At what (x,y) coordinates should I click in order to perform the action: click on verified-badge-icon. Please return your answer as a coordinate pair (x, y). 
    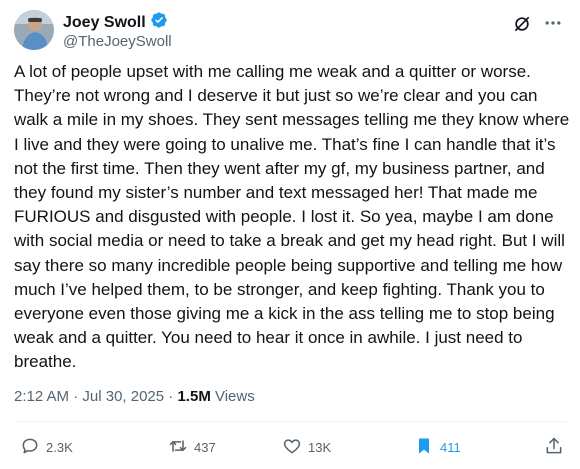
    Looking at the image, I should click on (159, 22).